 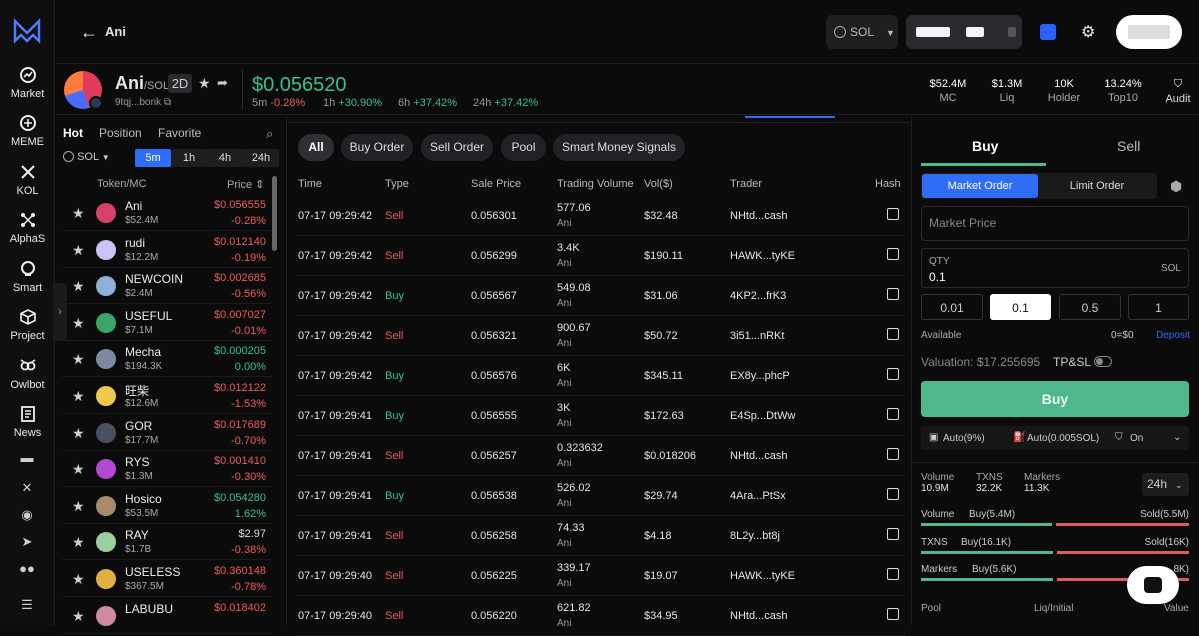 What do you see at coordinates (760, 376) in the screenshot?
I see `trader-address: EX8y...phcP` at bounding box center [760, 376].